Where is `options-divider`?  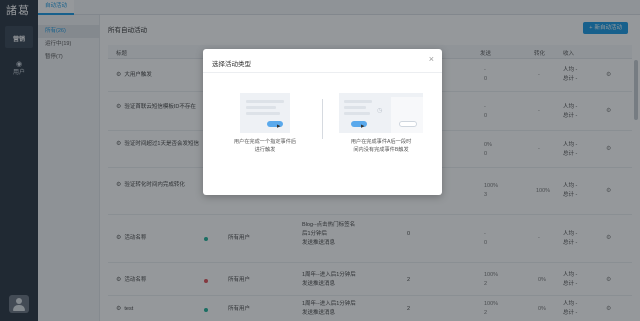
options-divider is located at coordinates (322, 119).